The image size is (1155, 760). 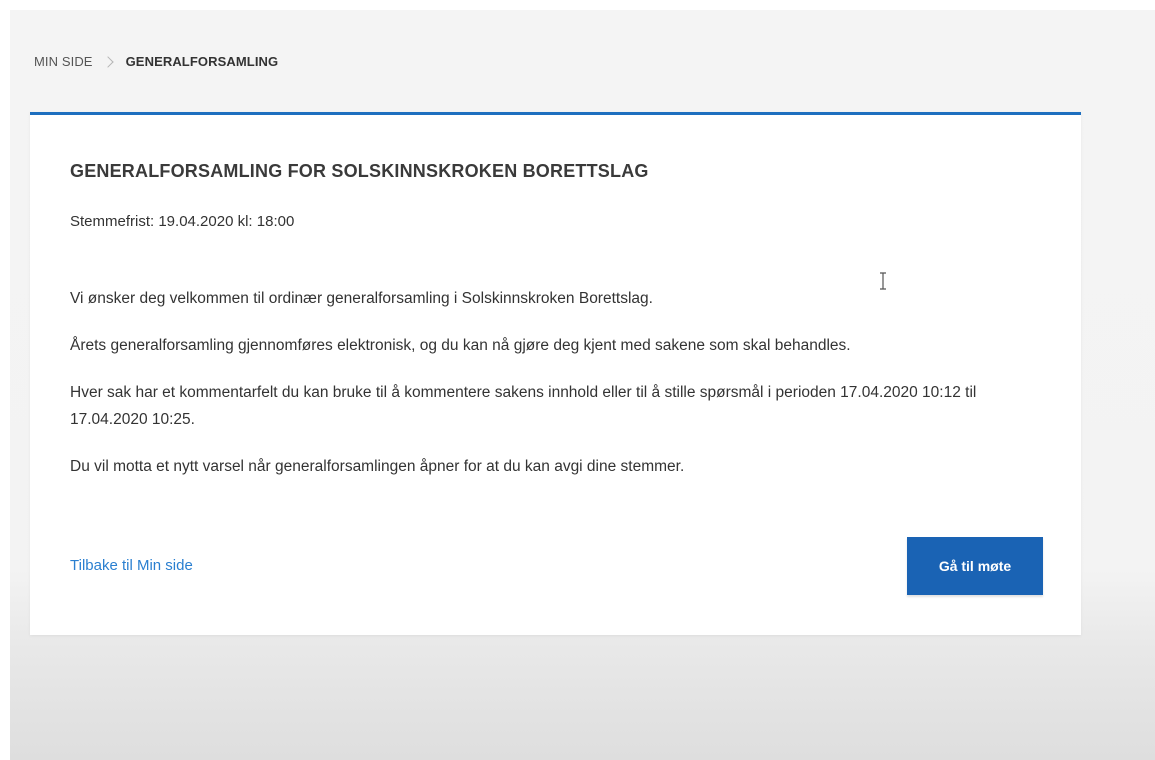 I want to click on breadcrumb: MIN SIDE GENERALFORSAMLING, so click(x=156, y=61).